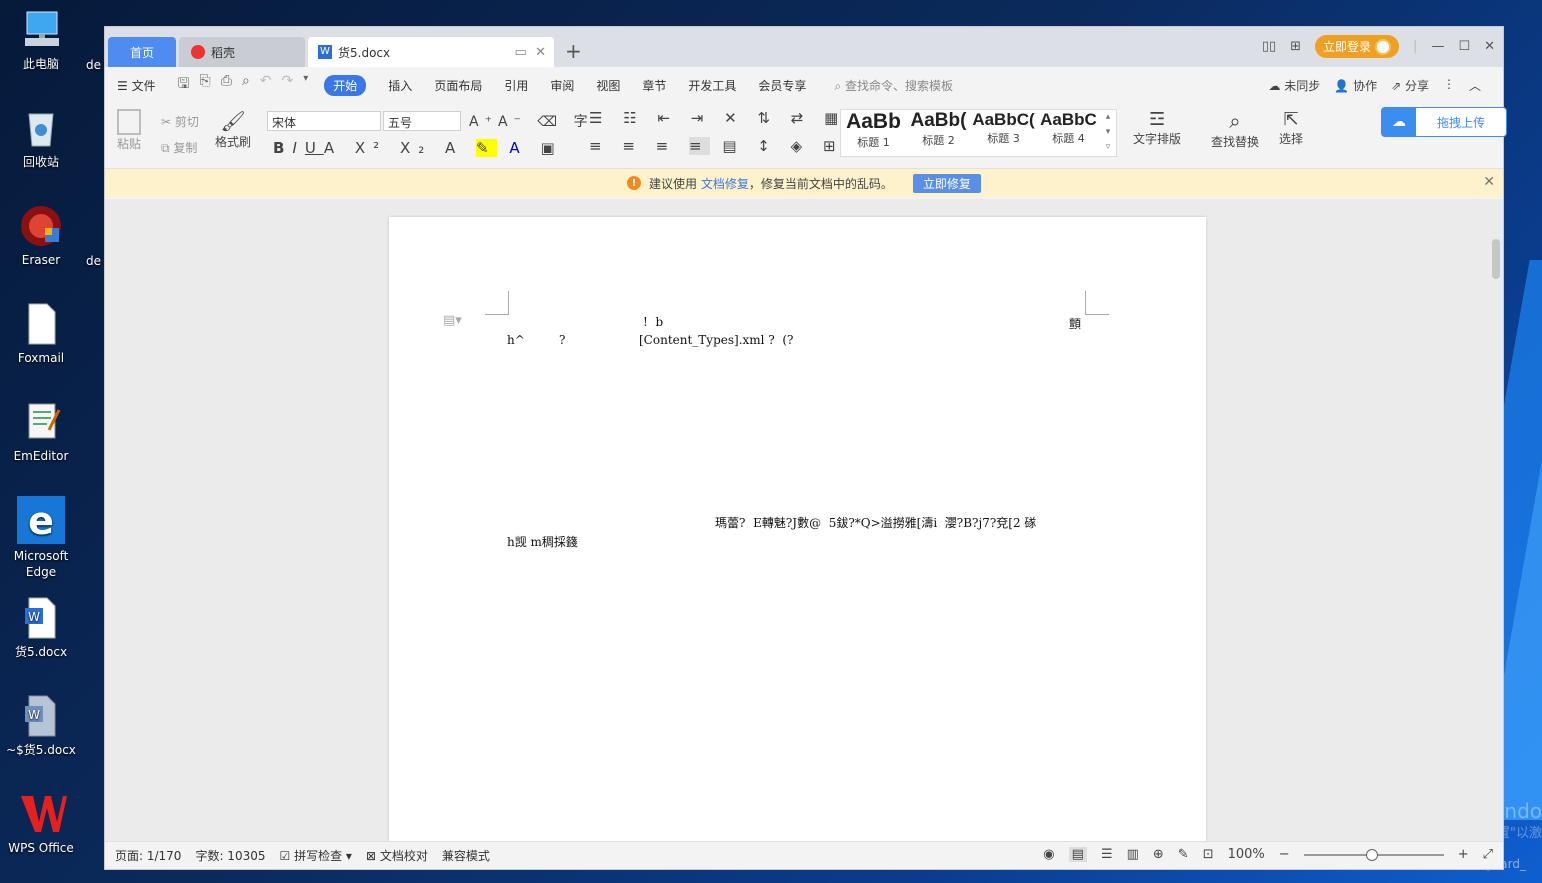  What do you see at coordinates (1048, 854) in the screenshot?
I see `eye-protect-icon: ◉` at bounding box center [1048, 854].